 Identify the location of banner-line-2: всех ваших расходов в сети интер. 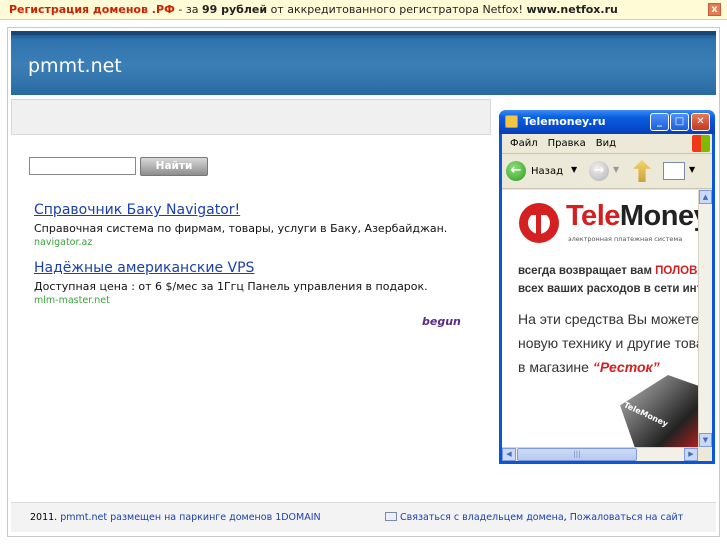
(608, 289).